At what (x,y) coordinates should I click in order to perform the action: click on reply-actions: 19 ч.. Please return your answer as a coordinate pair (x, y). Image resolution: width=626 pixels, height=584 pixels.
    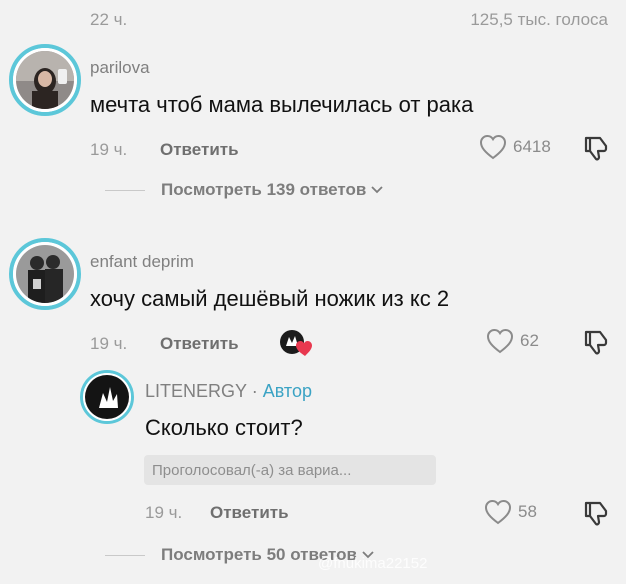
    Looking at the image, I should click on (163, 513).